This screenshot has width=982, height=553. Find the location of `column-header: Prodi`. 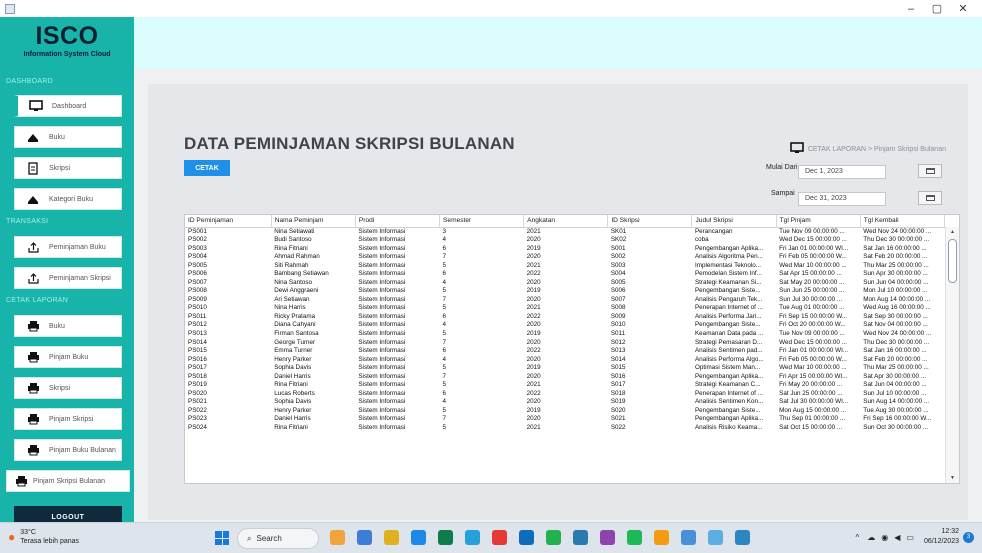

column-header: Prodi is located at coordinates (398, 221).